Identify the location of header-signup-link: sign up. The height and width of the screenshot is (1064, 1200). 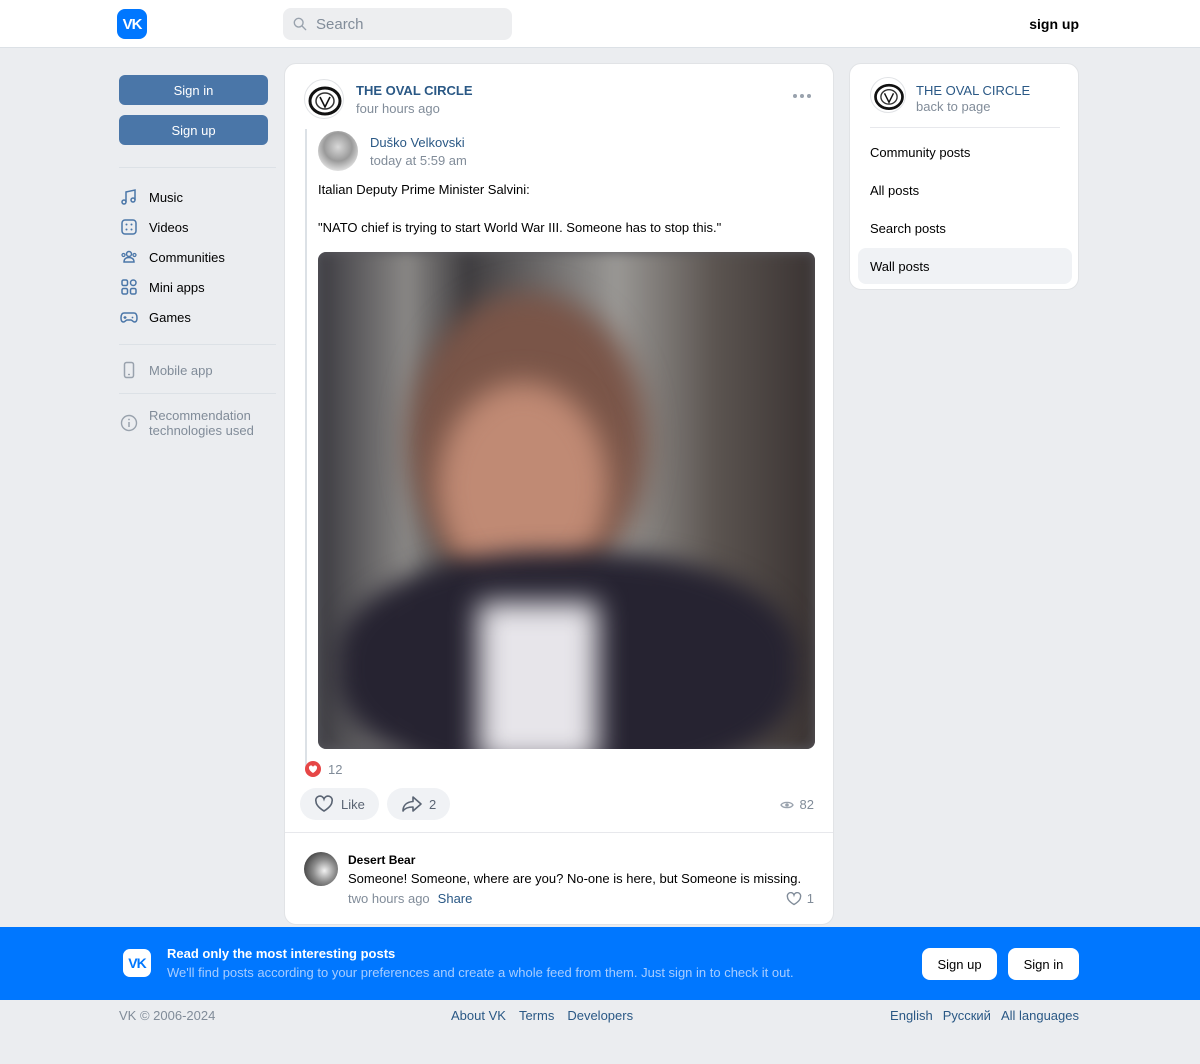
(1054, 24).